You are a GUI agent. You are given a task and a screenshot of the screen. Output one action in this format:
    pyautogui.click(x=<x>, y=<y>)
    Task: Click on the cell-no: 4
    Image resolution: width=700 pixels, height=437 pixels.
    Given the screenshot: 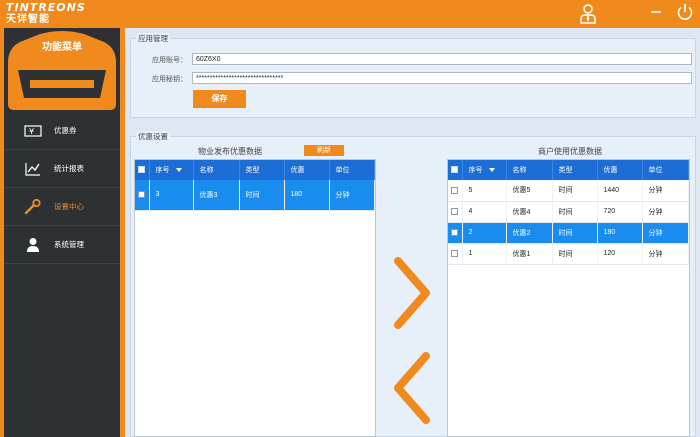 What is the action you would take?
    pyautogui.click(x=484, y=212)
    